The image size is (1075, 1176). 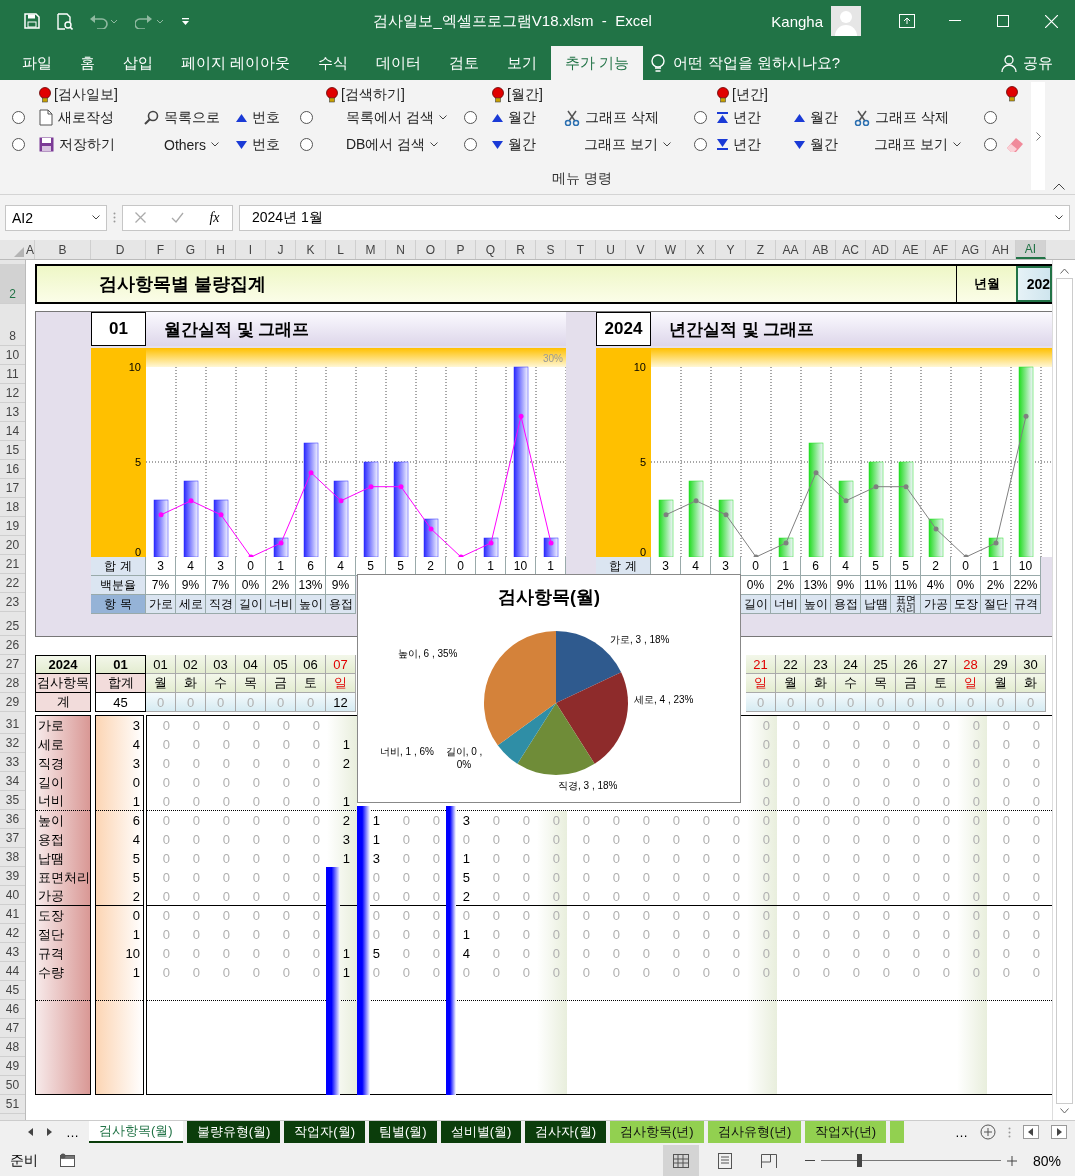 What do you see at coordinates (680, 1160) in the screenshot?
I see `normal-view-button` at bounding box center [680, 1160].